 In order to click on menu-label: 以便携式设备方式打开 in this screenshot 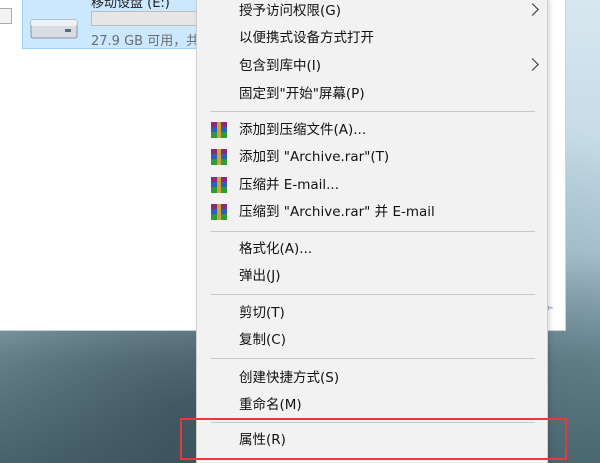, I will do `click(306, 38)`.